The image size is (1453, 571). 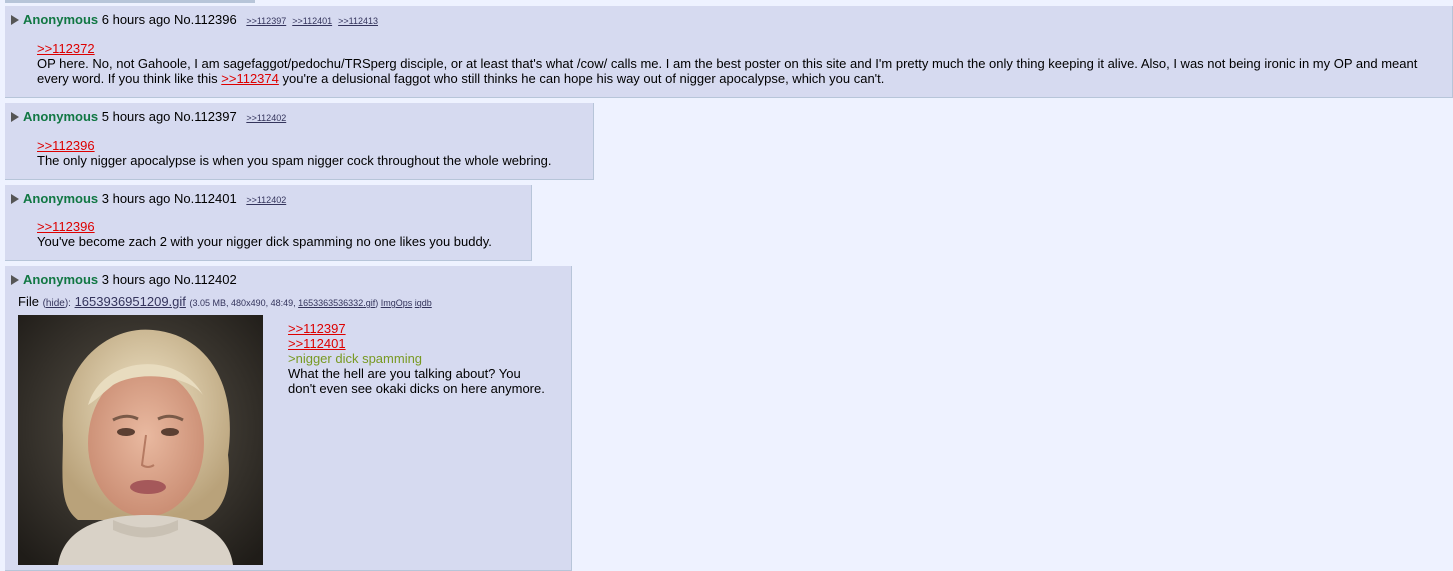 I want to click on post-number: No.112401, so click(x=205, y=198).